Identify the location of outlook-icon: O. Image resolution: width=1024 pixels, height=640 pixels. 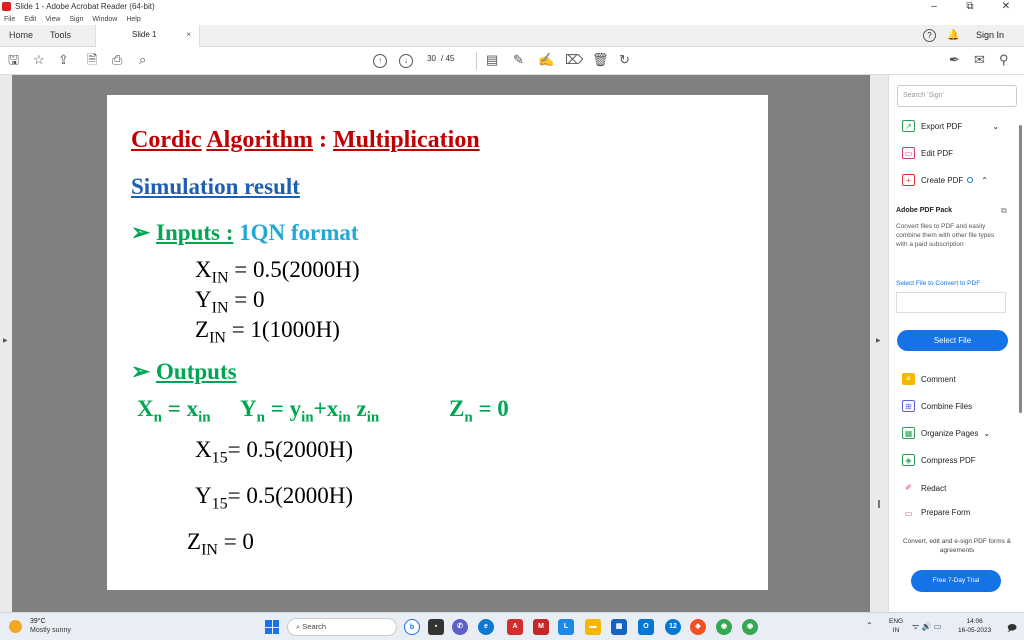
(646, 627).